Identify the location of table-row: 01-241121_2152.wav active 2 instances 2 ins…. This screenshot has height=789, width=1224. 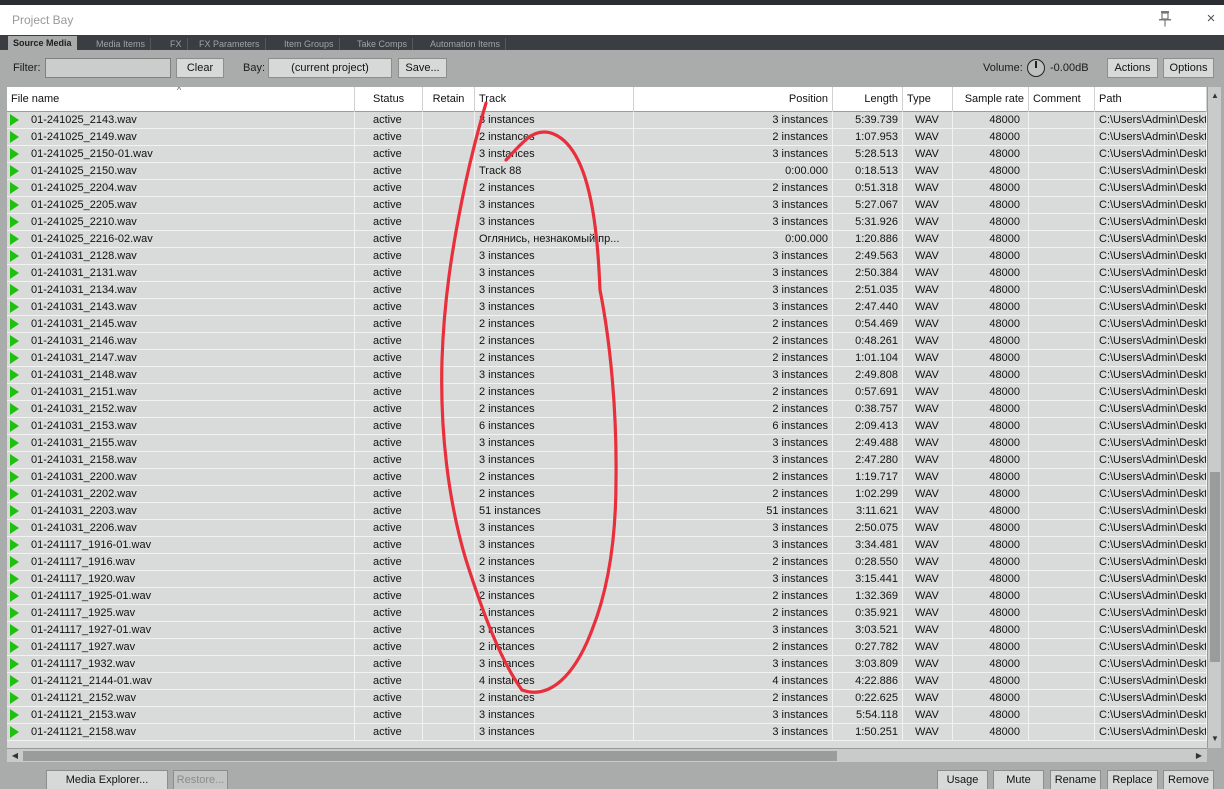
(607, 698).